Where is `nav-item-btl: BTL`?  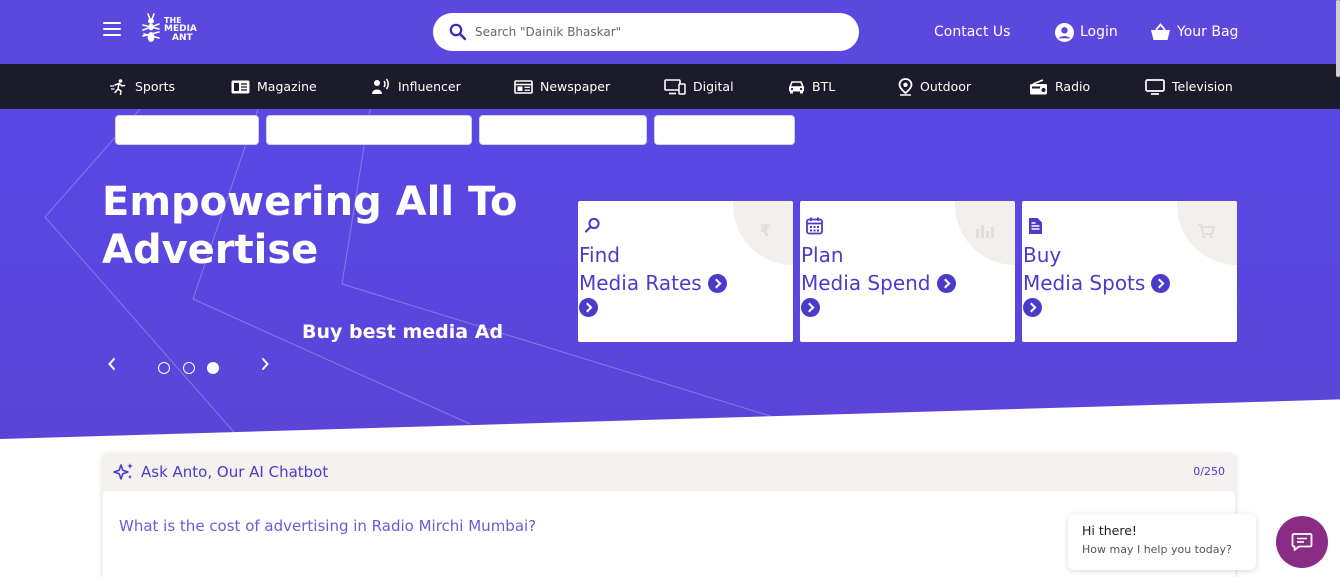 nav-item-btl: BTL is located at coordinates (811, 86).